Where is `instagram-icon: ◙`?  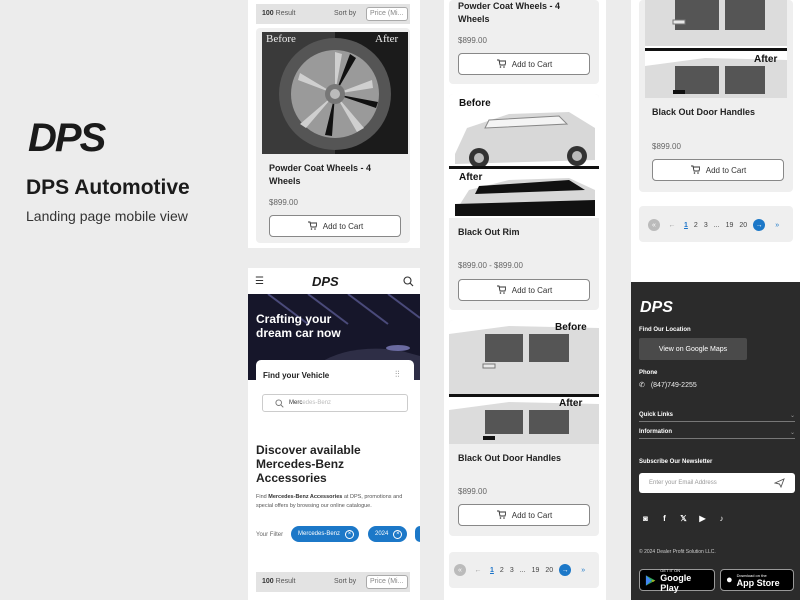
instagram-icon: ◙ is located at coordinates (645, 518).